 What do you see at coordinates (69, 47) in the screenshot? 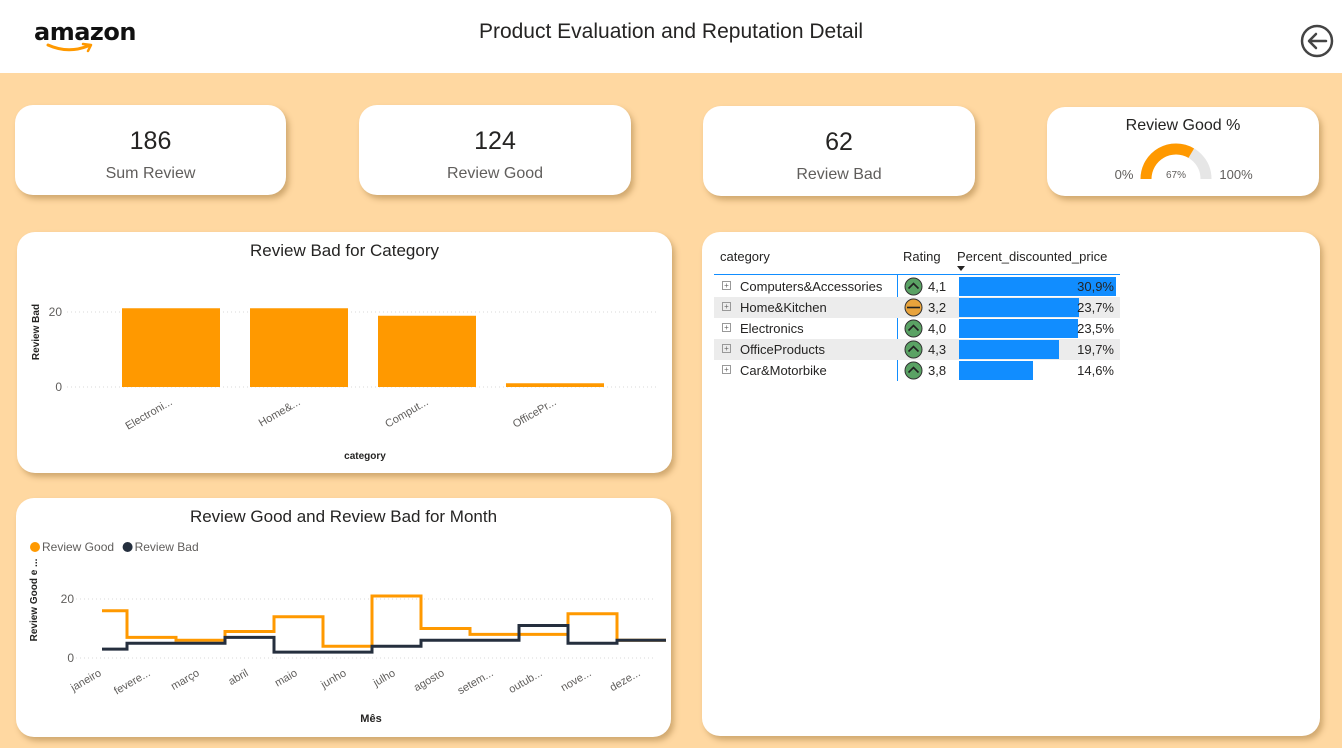
I see `smile-icon` at bounding box center [69, 47].